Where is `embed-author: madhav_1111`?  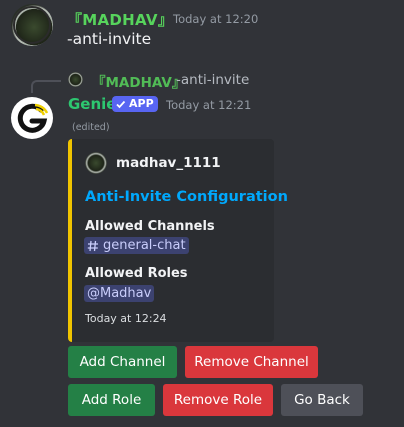
embed-author: madhav_1111 is located at coordinates (168, 163).